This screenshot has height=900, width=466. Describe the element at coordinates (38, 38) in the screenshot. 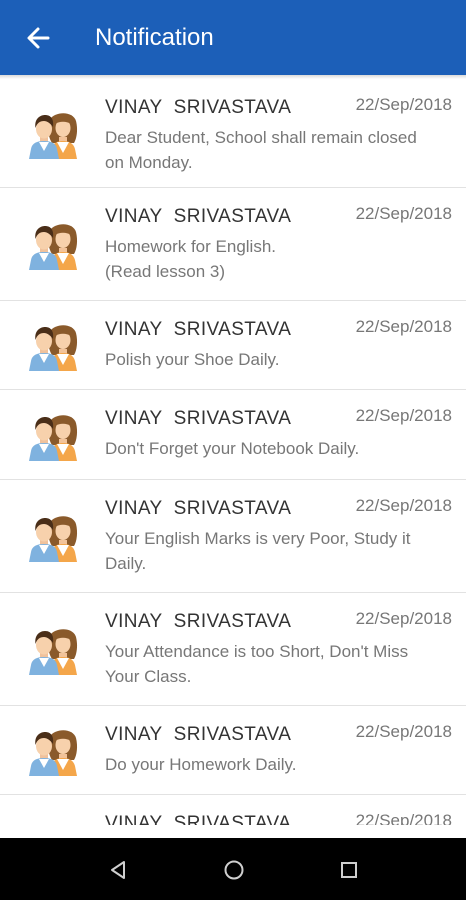

I see `arrow-left-icon` at that location.